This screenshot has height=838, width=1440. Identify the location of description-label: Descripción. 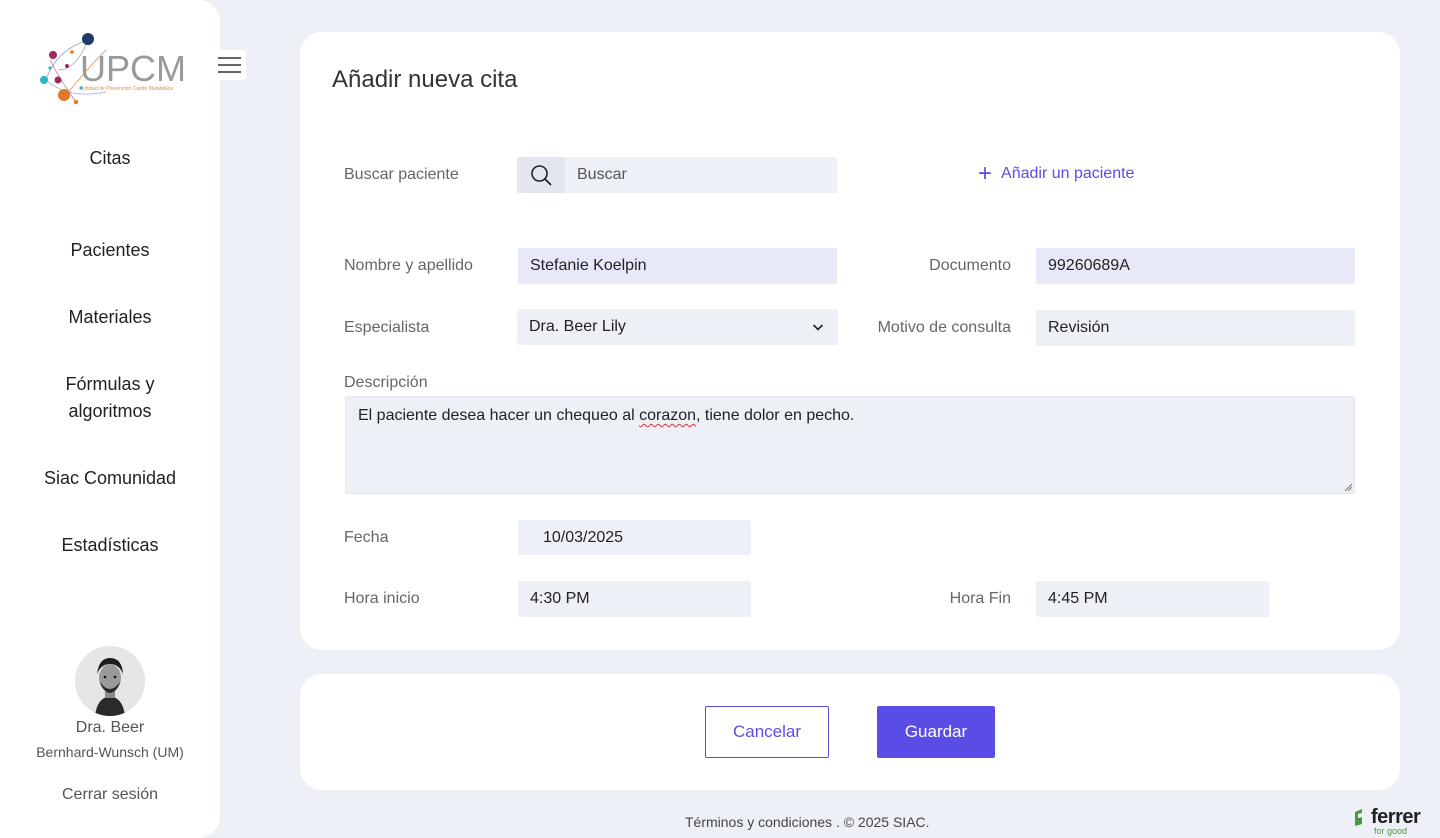
(386, 382).